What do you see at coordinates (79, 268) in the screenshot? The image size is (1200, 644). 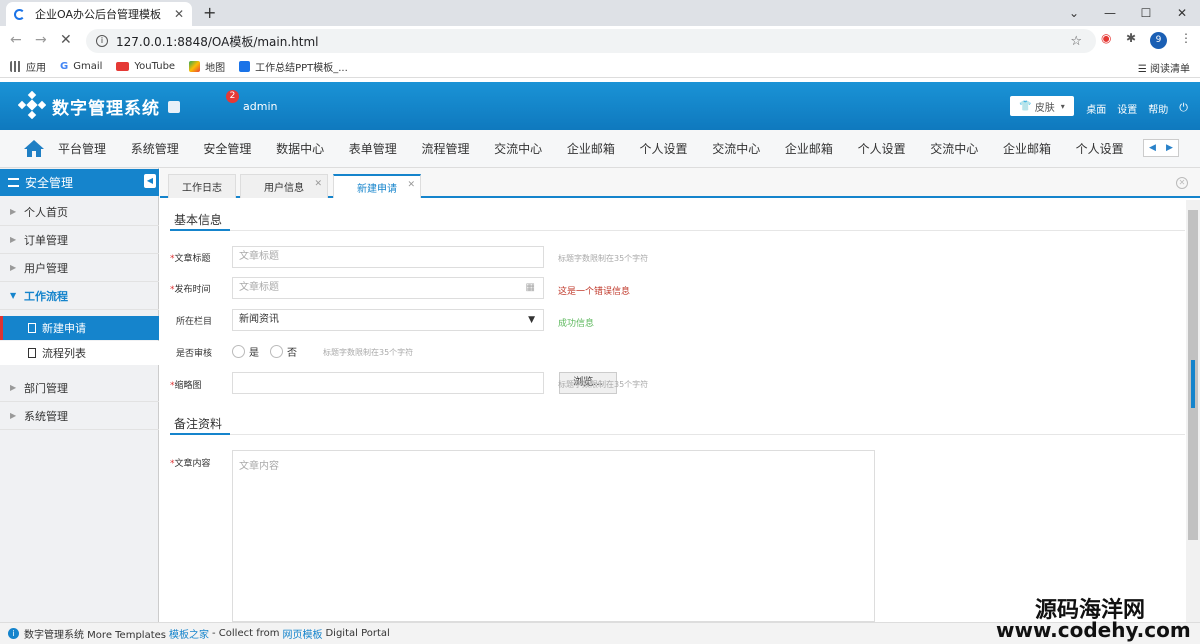 I see `sidebar-item-users: ▶ 用户管理` at bounding box center [79, 268].